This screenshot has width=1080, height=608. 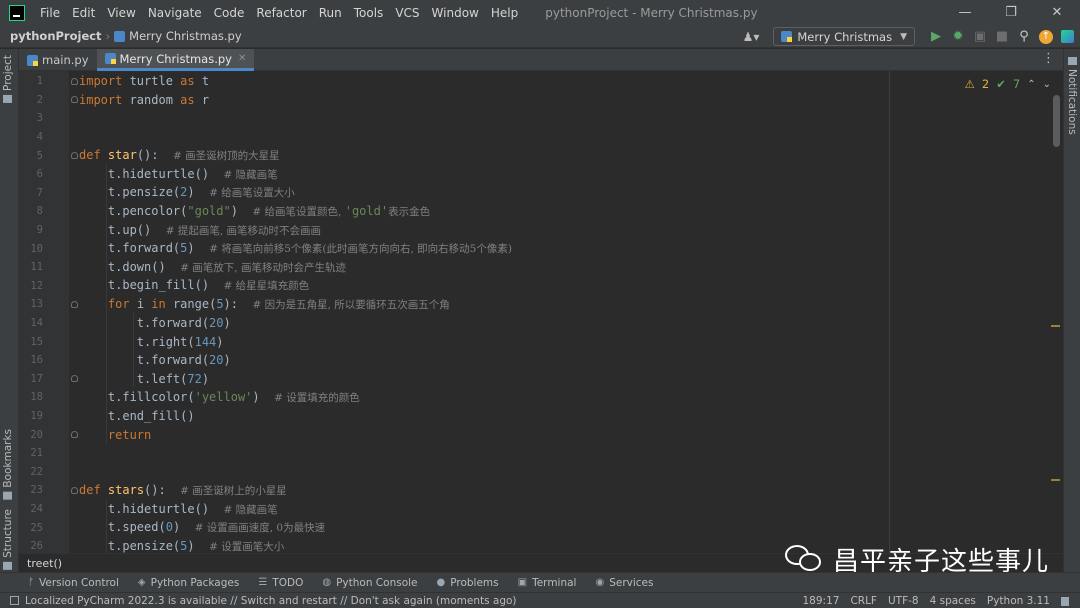 What do you see at coordinates (202, 527) in the screenshot?
I see `code-text: t.speed(0) # 设置画画速度, 0为最快速` at bounding box center [202, 527].